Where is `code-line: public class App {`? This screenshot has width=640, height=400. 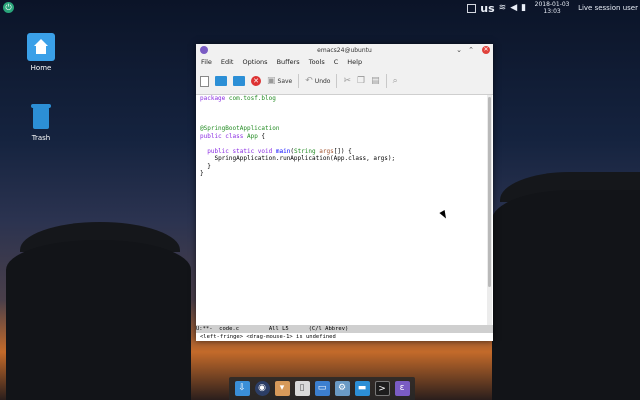 code-line: public class App { is located at coordinates (233, 136).